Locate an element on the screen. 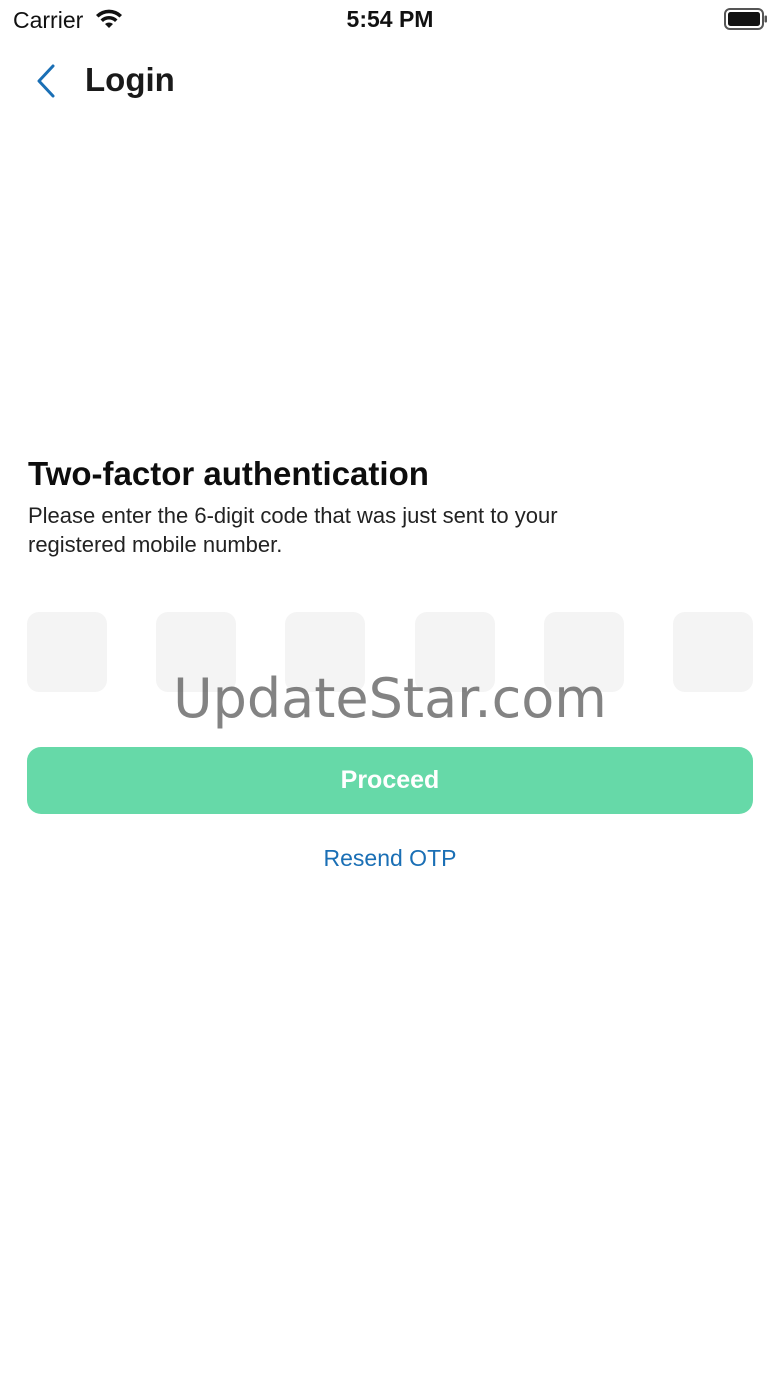  page-title: Two-factor authentication is located at coordinates (228, 473).